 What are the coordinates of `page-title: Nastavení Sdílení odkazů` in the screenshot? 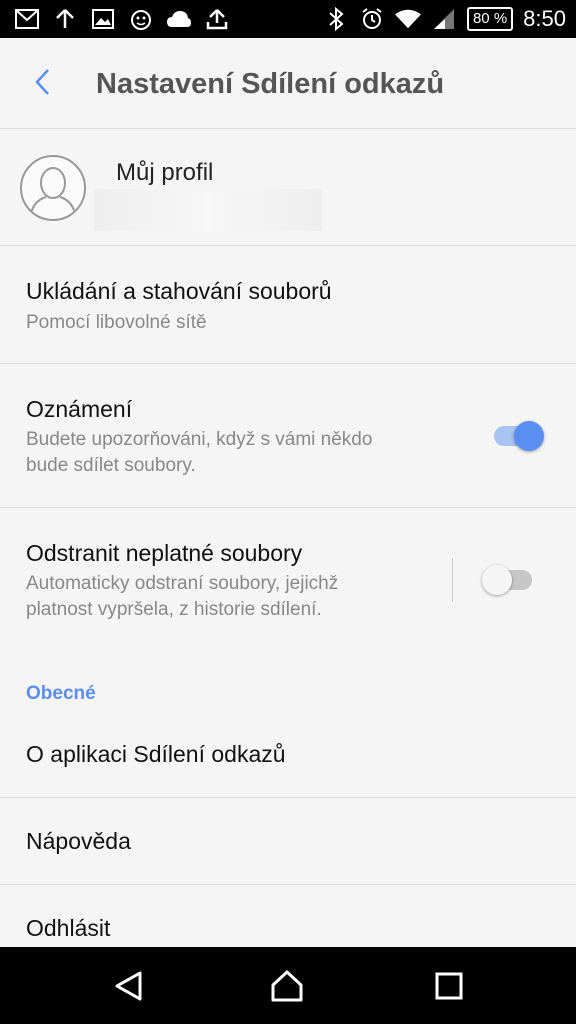 It's located at (270, 84).